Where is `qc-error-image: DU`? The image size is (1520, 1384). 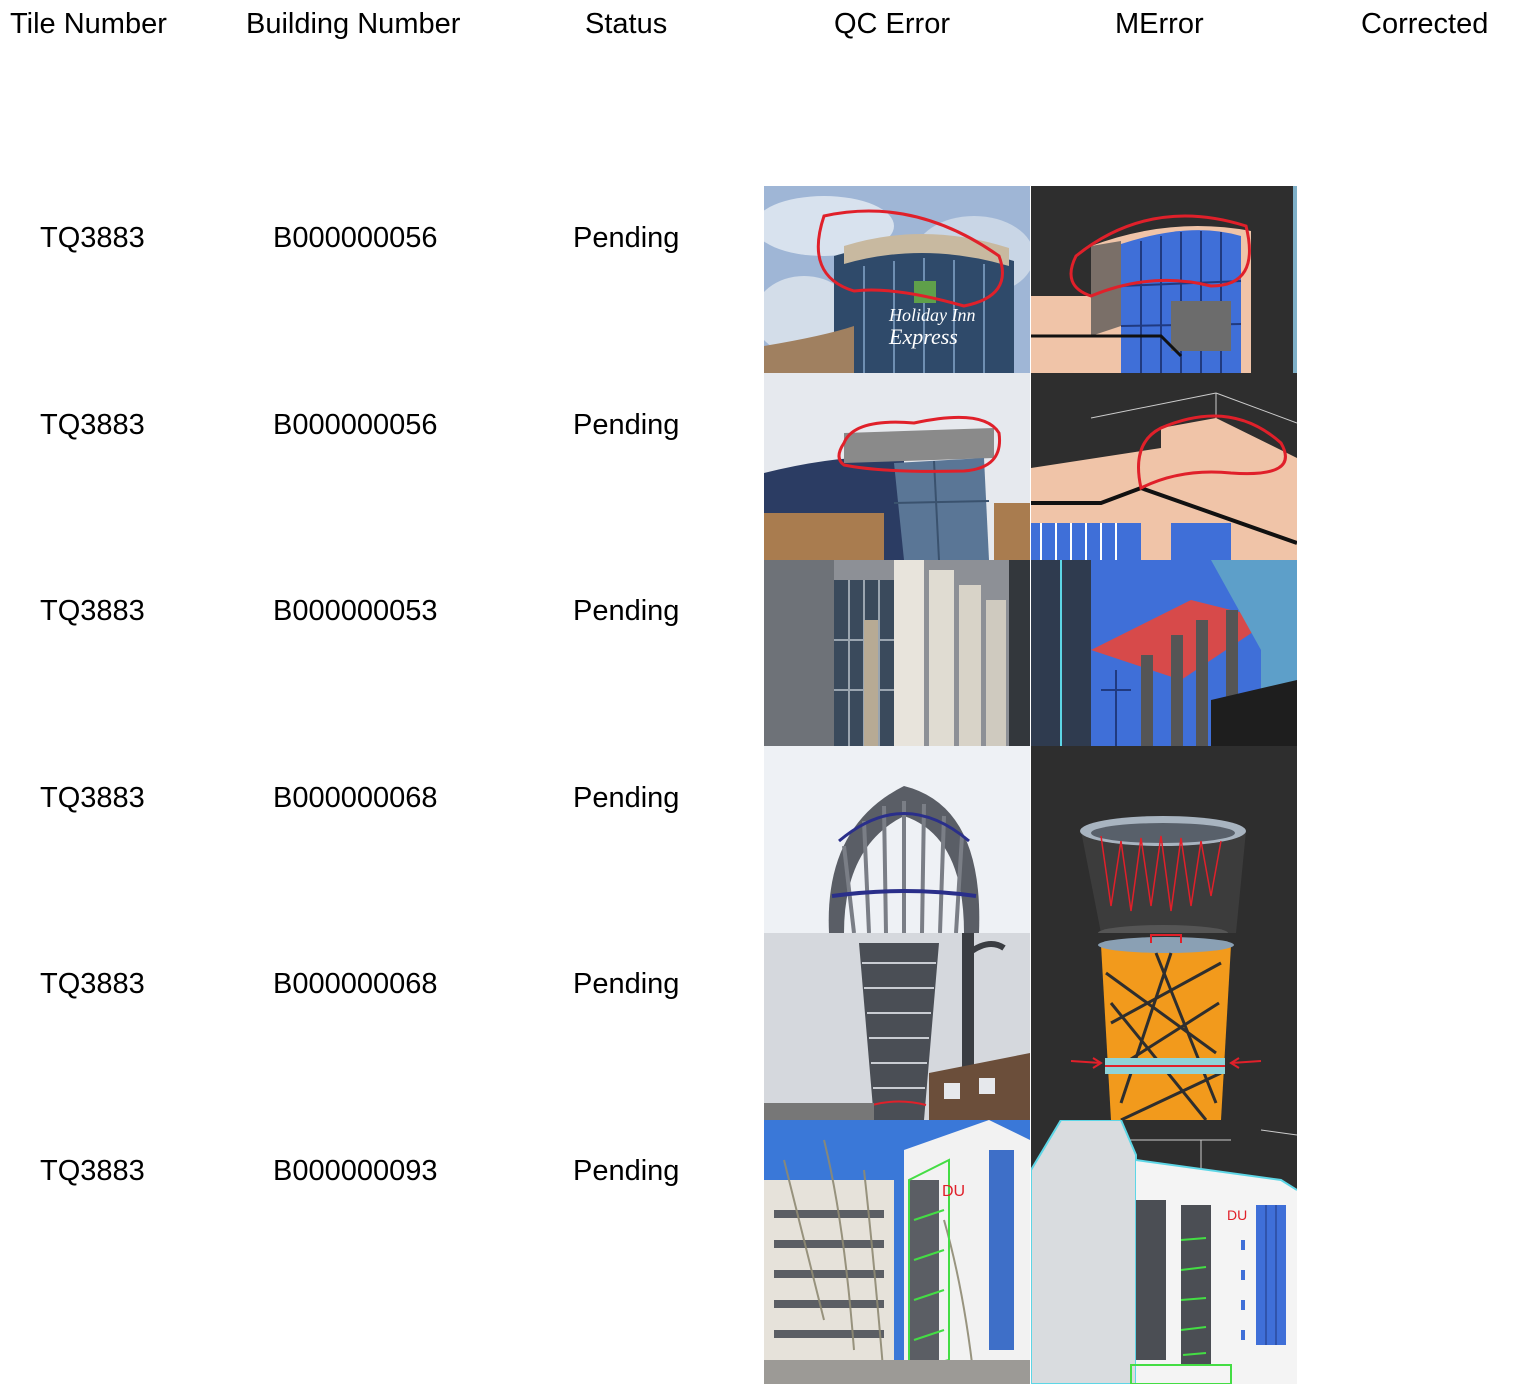
qc-error-image: DU is located at coordinates (897, 1252).